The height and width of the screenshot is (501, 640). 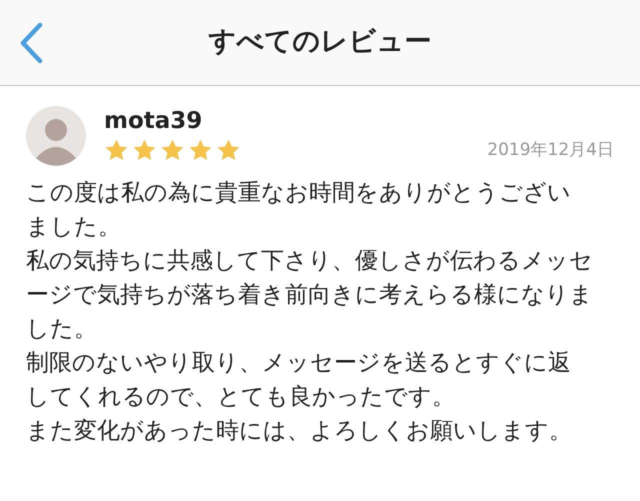 What do you see at coordinates (56, 136) in the screenshot?
I see `avatar-icon` at bounding box center [56, 136].